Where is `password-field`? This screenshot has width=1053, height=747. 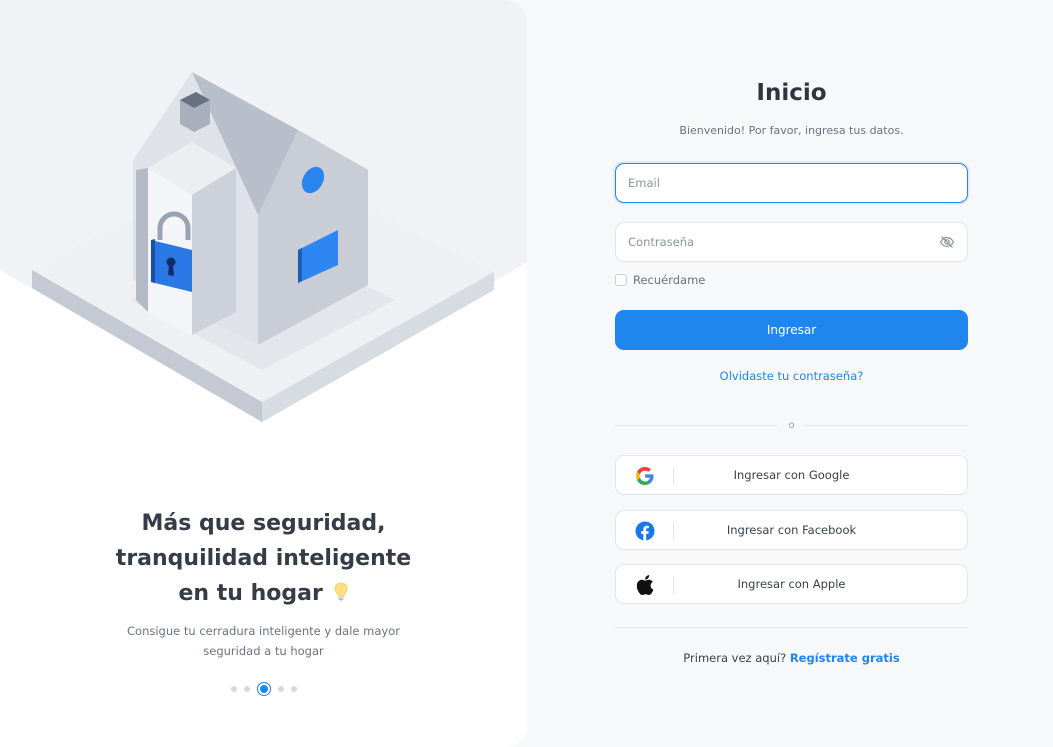 password-field is located at coordinates (791, 242).